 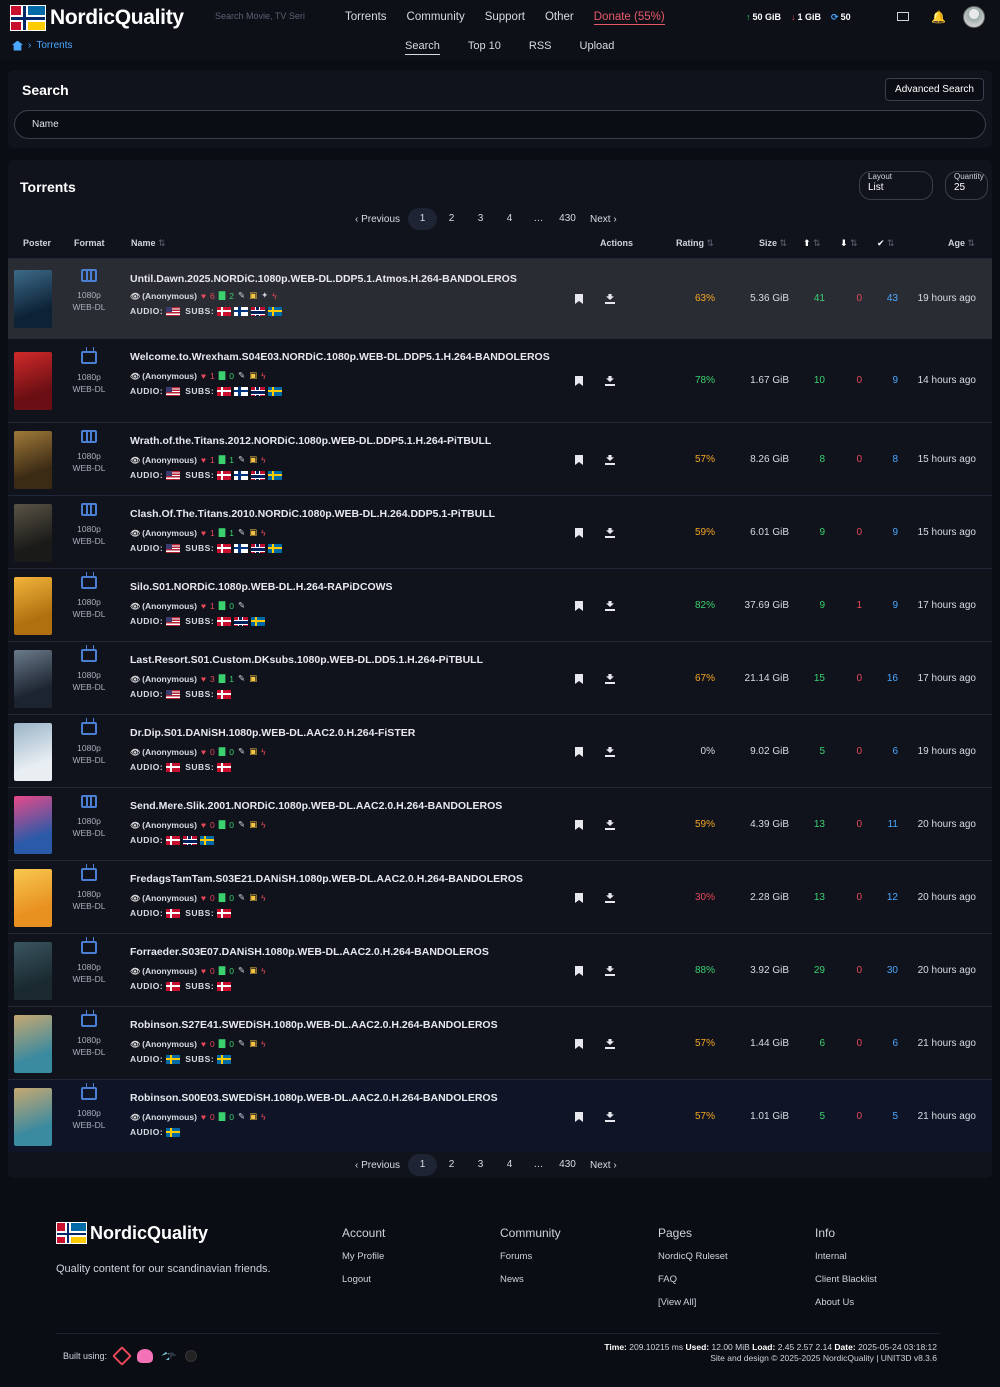 What do you see at coordinates (377, 1165) in the screenshot?
I see `prev-page-button-bottom: ‹ Previous` at bounding box center [377, 1165].